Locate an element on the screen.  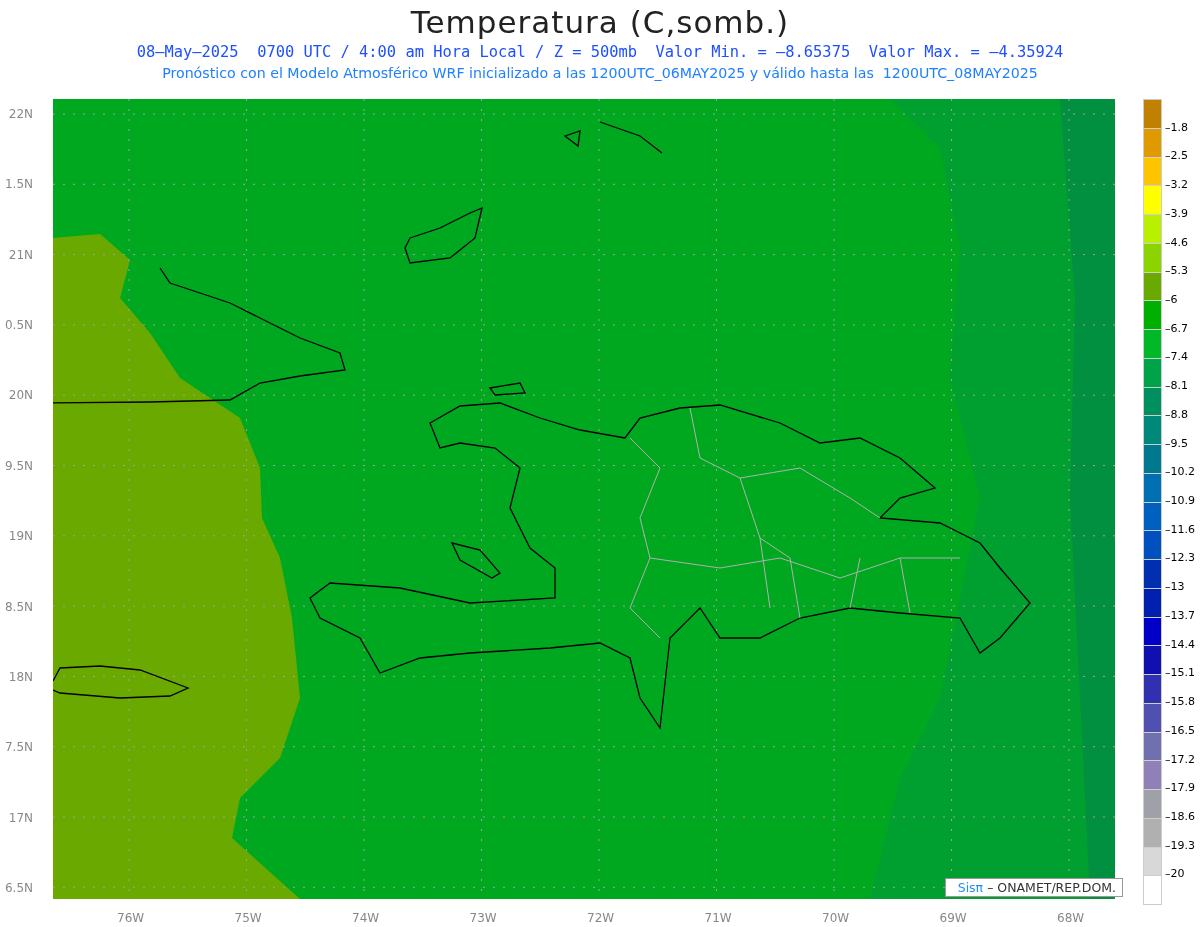
scale-label: –20 is located at coordinates (1175, 874).